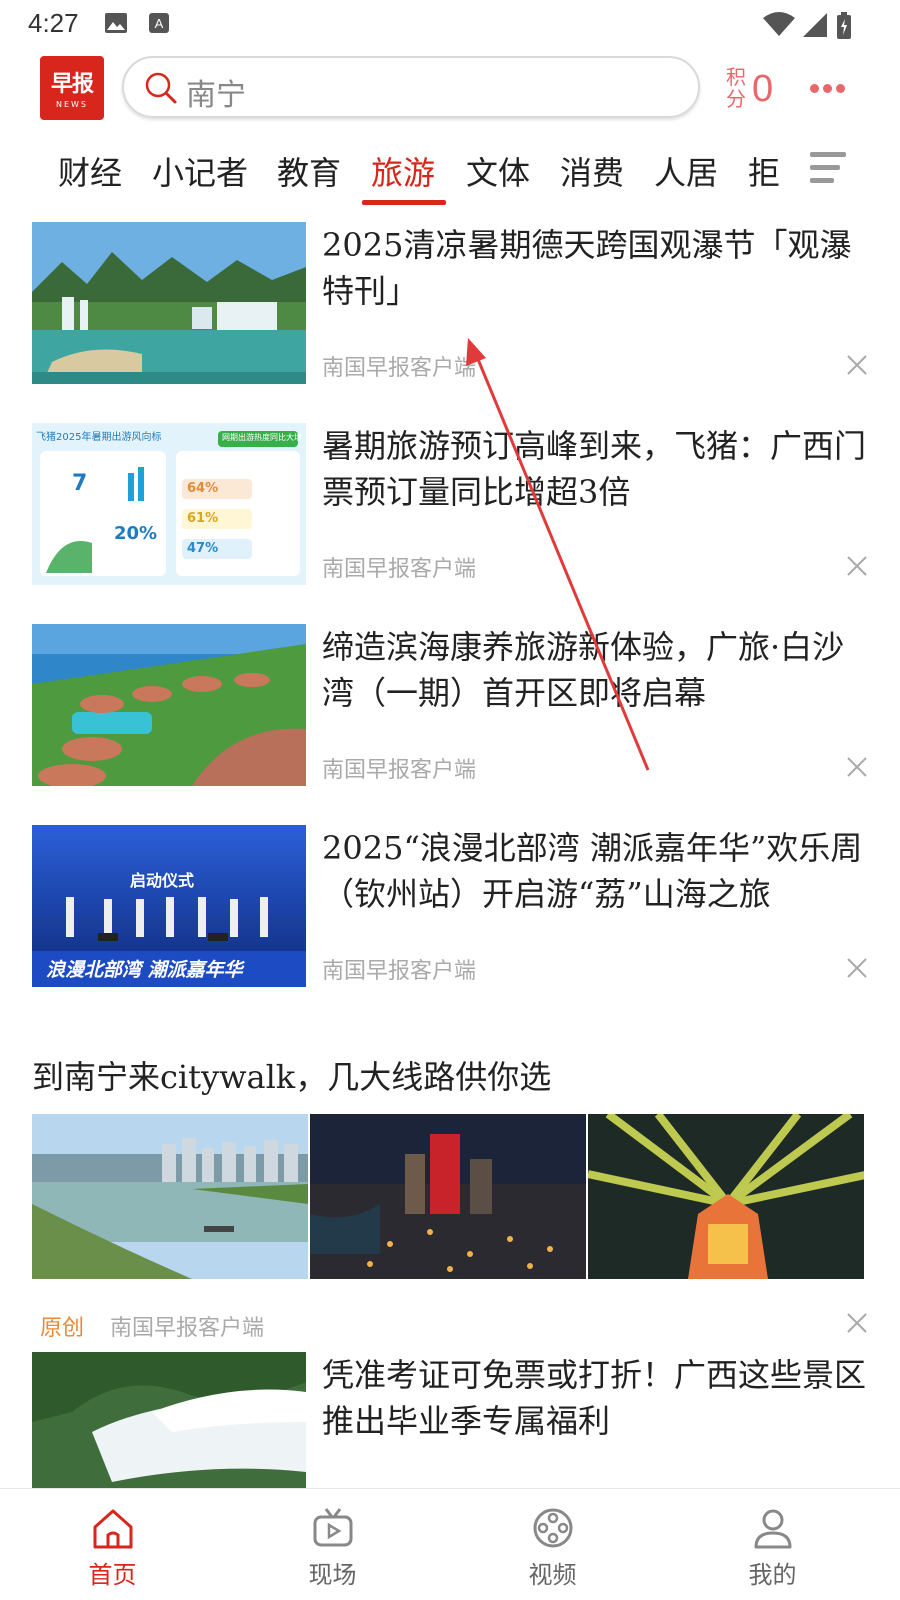 This screenshot has width=900, height=1600. Describe the element at coordinates (764, 171) in the screenshot. I see `tab-partial: 拒` at that location.